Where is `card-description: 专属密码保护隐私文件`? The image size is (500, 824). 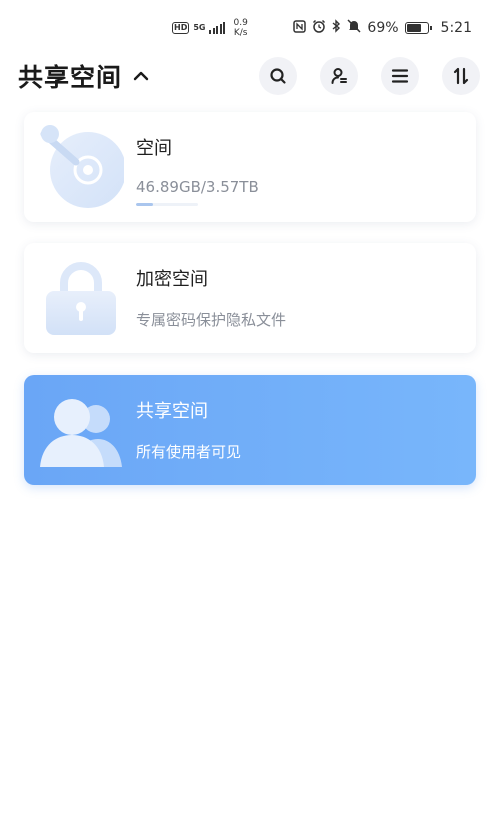
card-description: 专属密码保护隐私文件 is located at coordinates (211, 320).